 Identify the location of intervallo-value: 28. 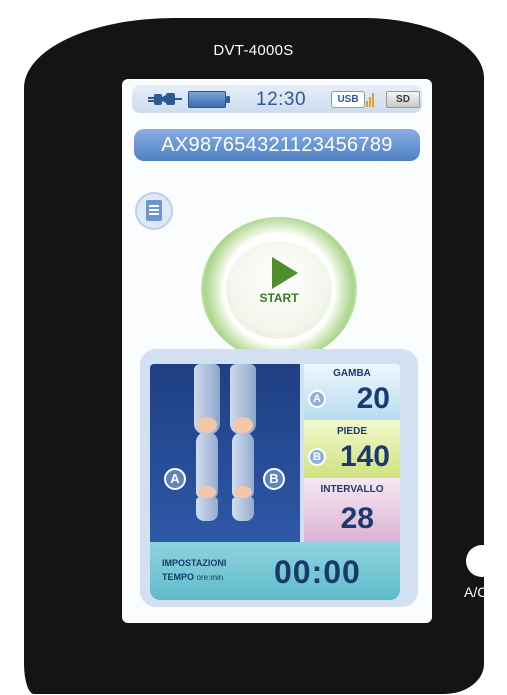
(357, 518).